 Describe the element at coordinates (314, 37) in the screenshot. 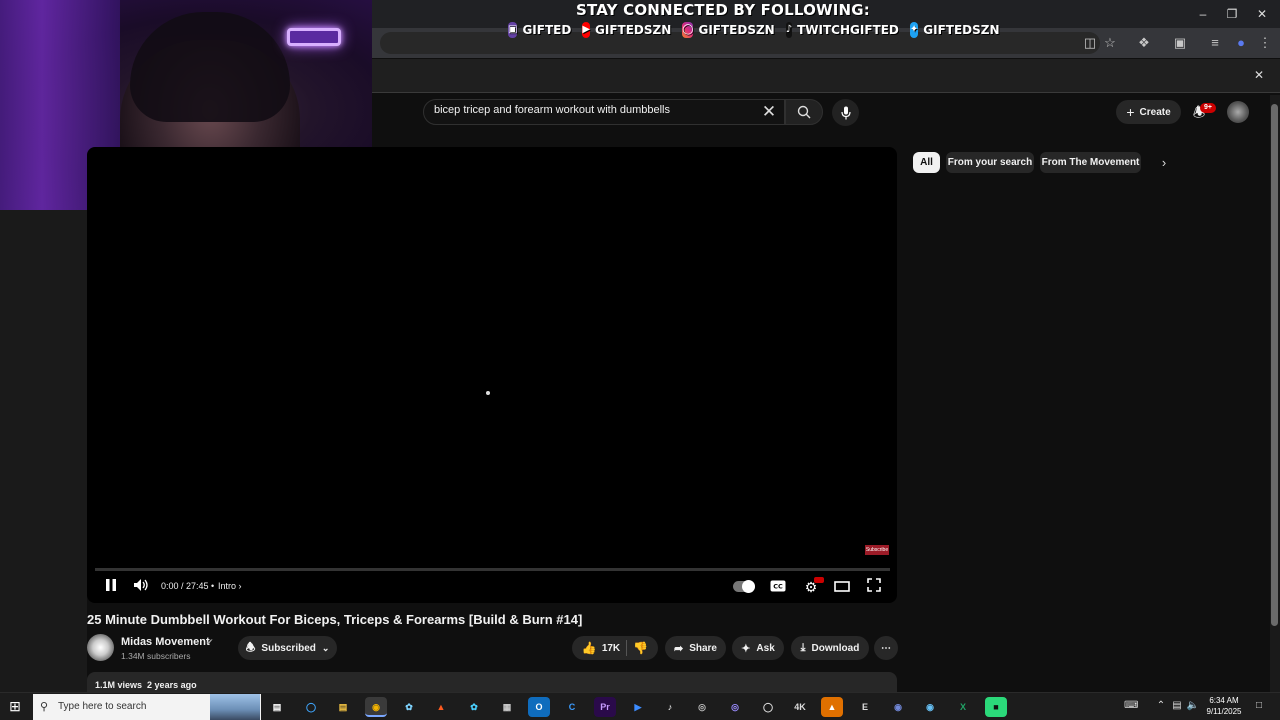

I see `neon-sign` at that location.